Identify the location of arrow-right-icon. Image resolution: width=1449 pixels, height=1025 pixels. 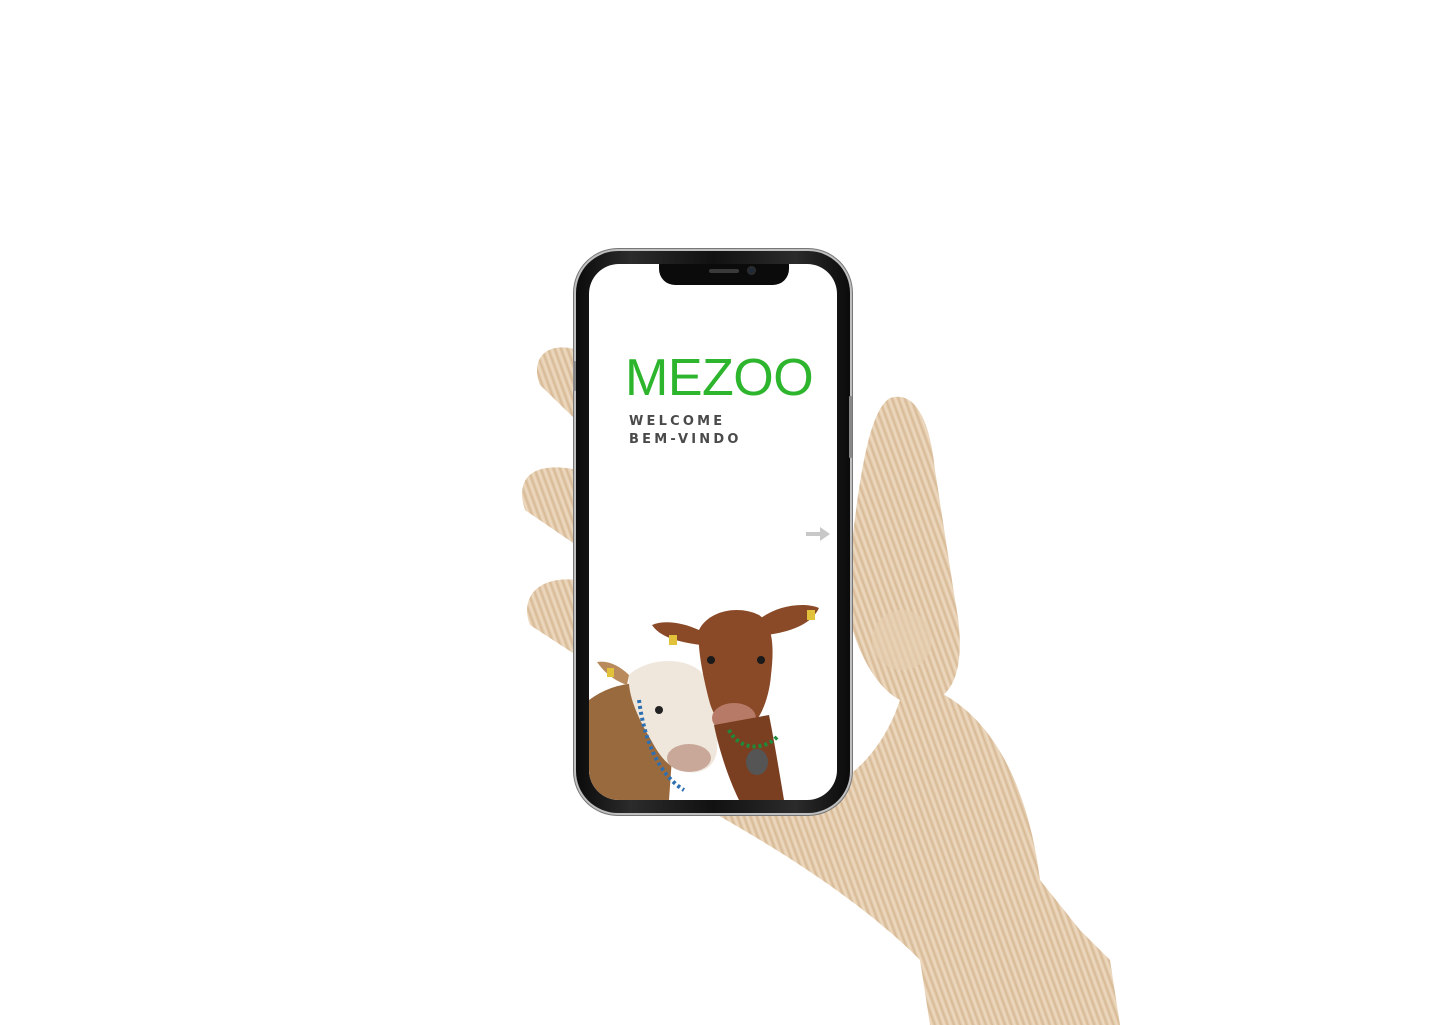
(818, 534).